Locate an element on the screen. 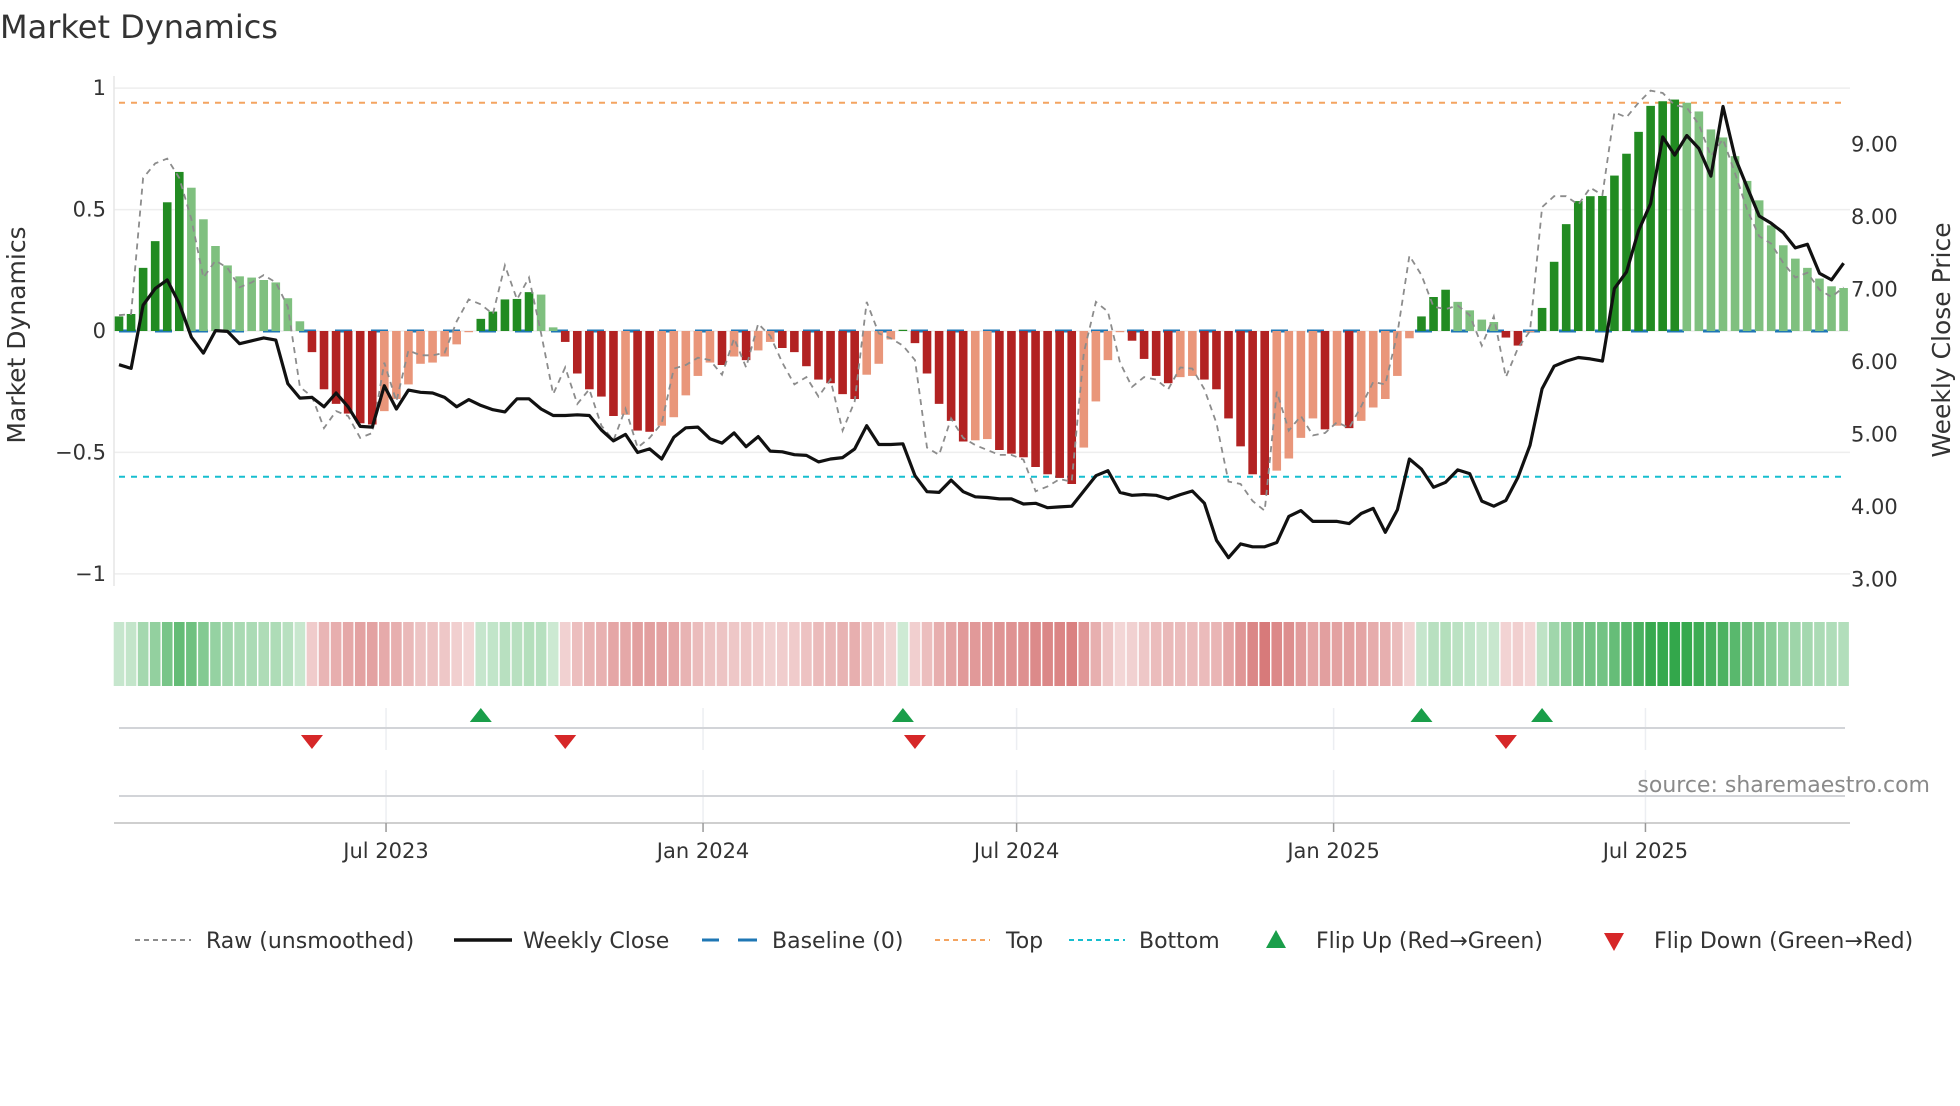 The image size is (1960, 1106). flip-down-marker is located at coordinates (311, 742).